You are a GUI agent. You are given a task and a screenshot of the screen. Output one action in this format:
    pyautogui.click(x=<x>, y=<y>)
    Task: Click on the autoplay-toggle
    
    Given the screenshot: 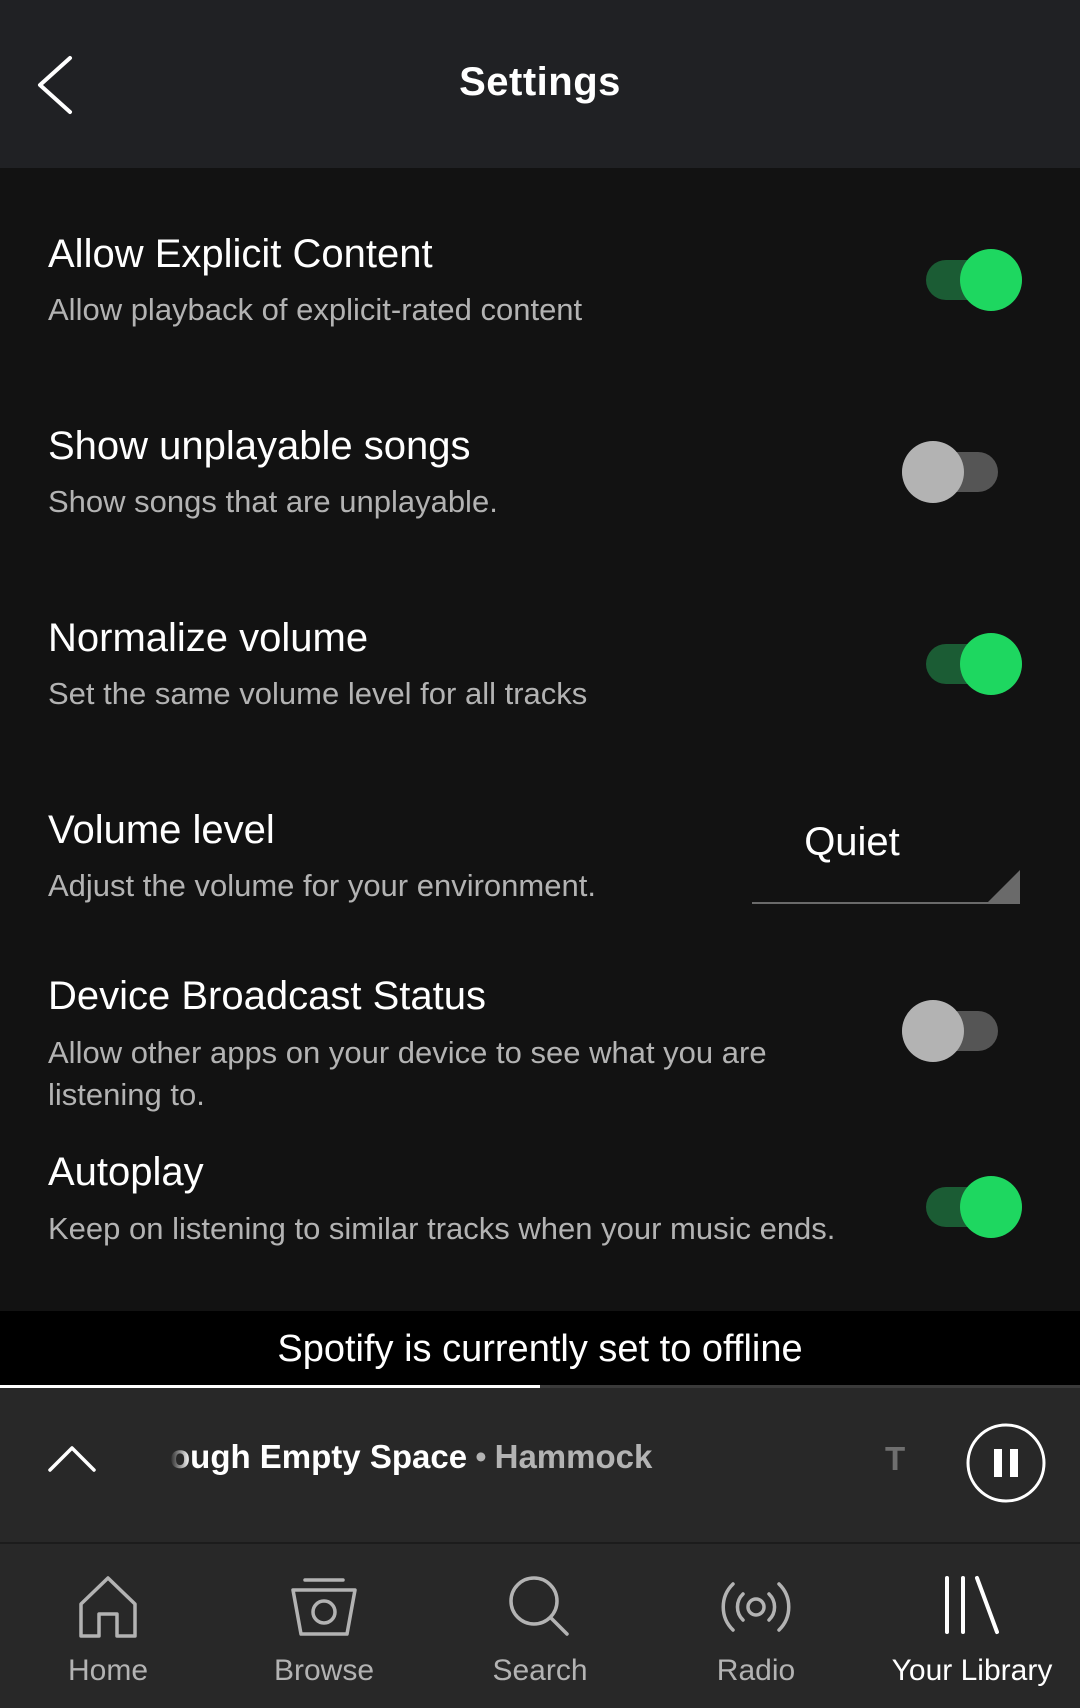 What is the action you would take?
    pyautogui.click(x=974, y=1203)
    